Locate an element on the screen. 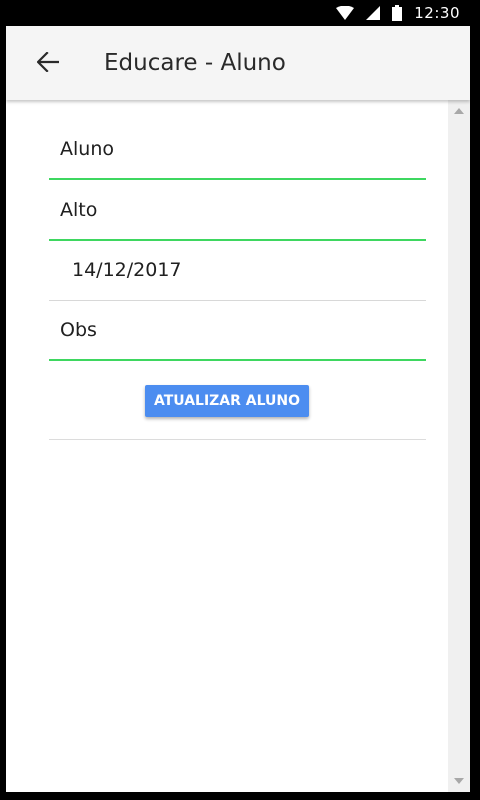  obs-field-underline is located at coordinates (237, 360).